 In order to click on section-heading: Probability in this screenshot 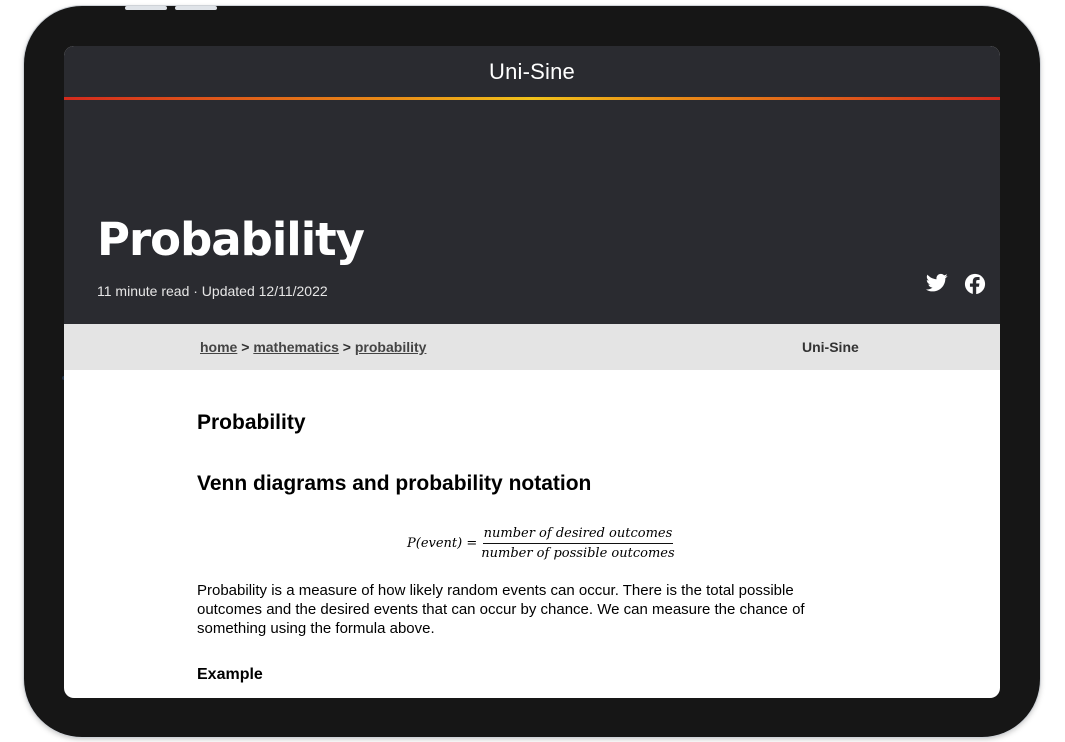, I will do `click(251, 422)`.